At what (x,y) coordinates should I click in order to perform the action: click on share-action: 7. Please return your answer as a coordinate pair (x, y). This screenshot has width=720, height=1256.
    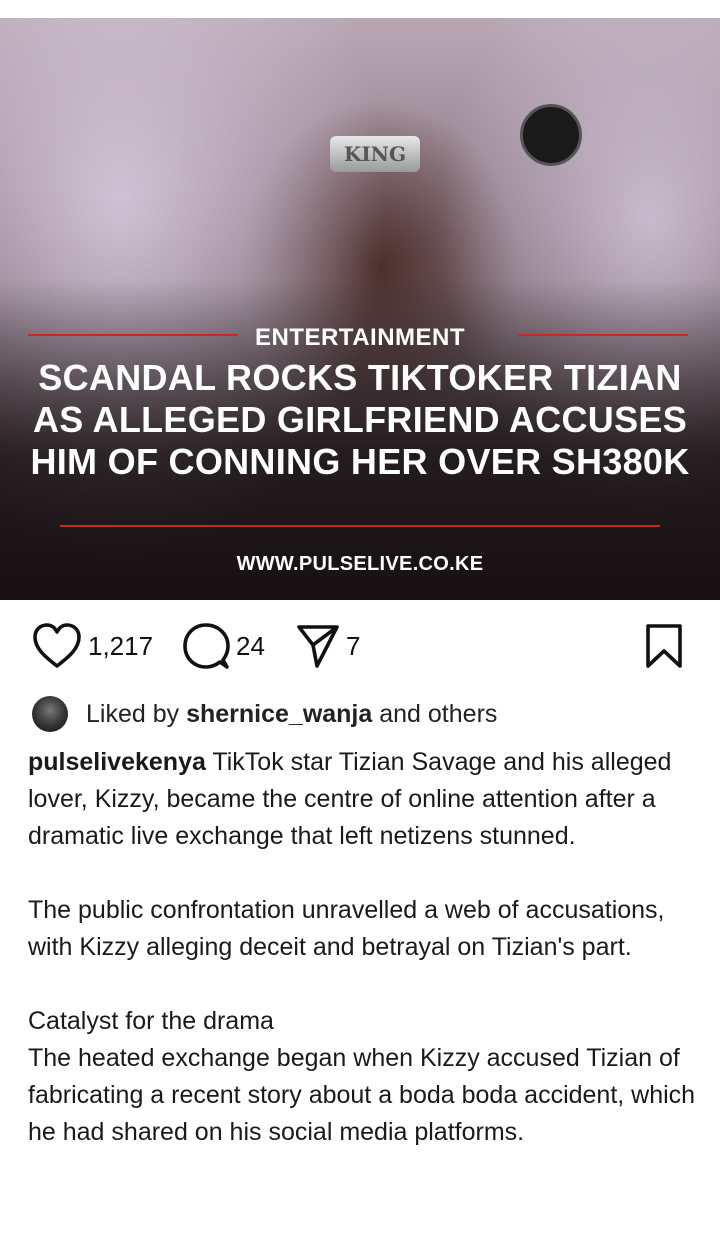
    Looking at the image, I should click on (328, 646).